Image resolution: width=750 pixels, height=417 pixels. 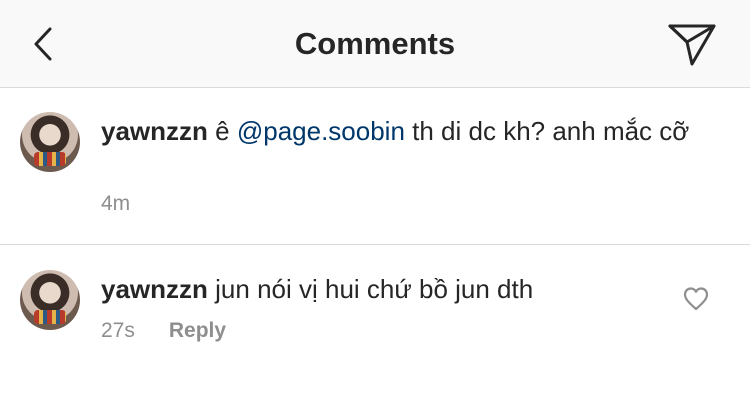 I want to click on reply-button: Reply, so click(x=197, y=330).